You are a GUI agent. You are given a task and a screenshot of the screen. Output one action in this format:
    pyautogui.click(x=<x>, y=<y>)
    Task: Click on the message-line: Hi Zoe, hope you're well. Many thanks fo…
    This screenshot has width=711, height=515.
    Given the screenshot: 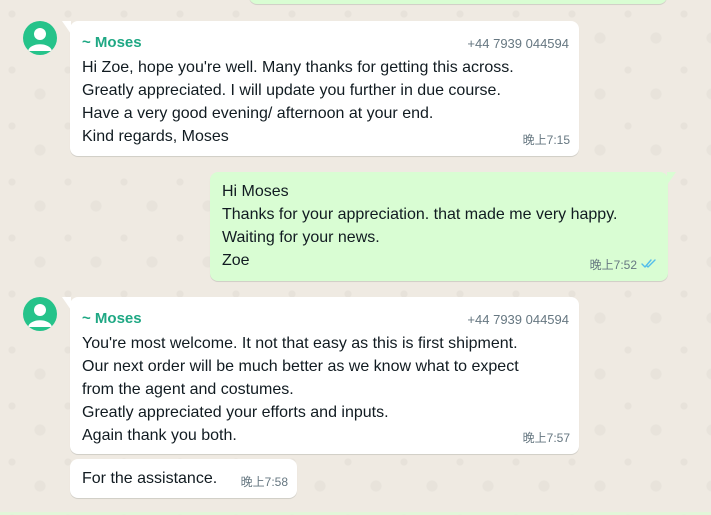 What is the action you would take?
    pyautogui.click(x=298, y=67)
    